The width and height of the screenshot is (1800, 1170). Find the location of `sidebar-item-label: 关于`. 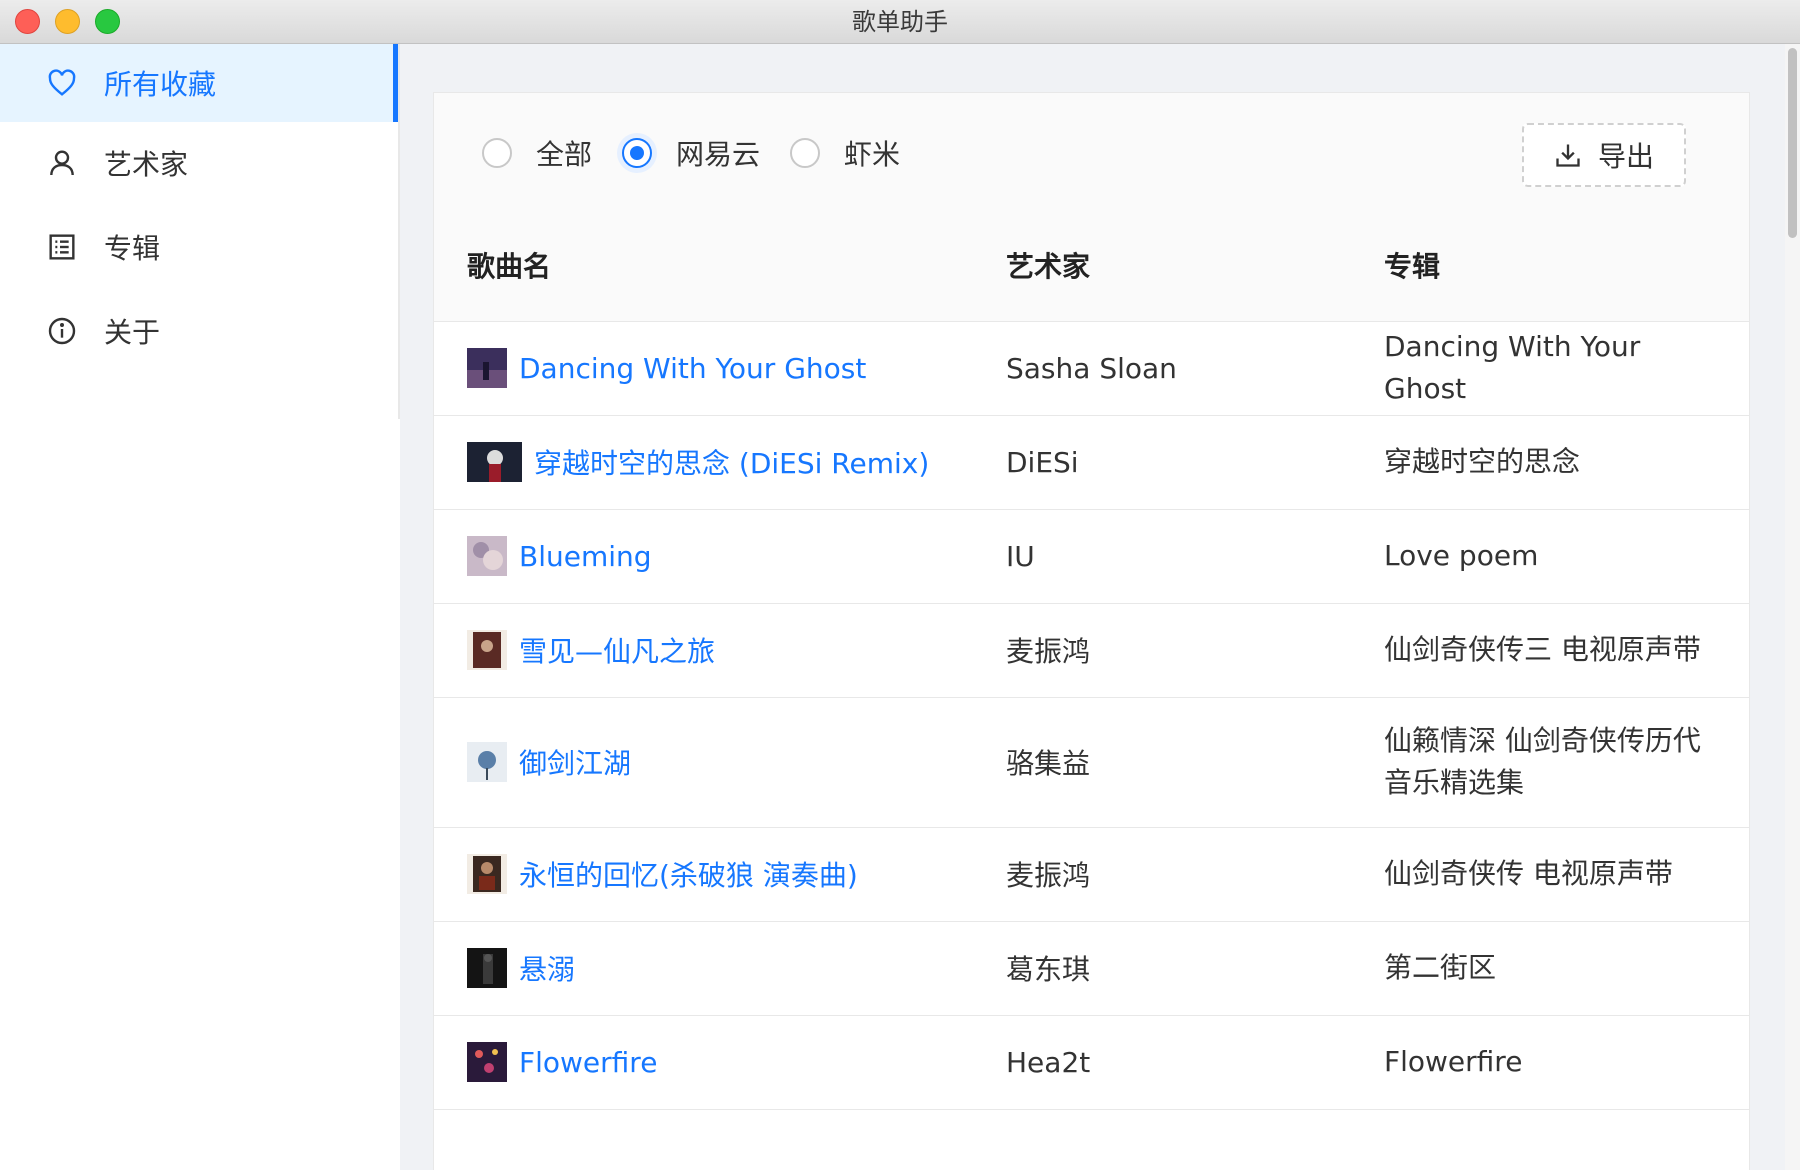

sidebar-item-label: 关于 is located at coordinates (132, 332).